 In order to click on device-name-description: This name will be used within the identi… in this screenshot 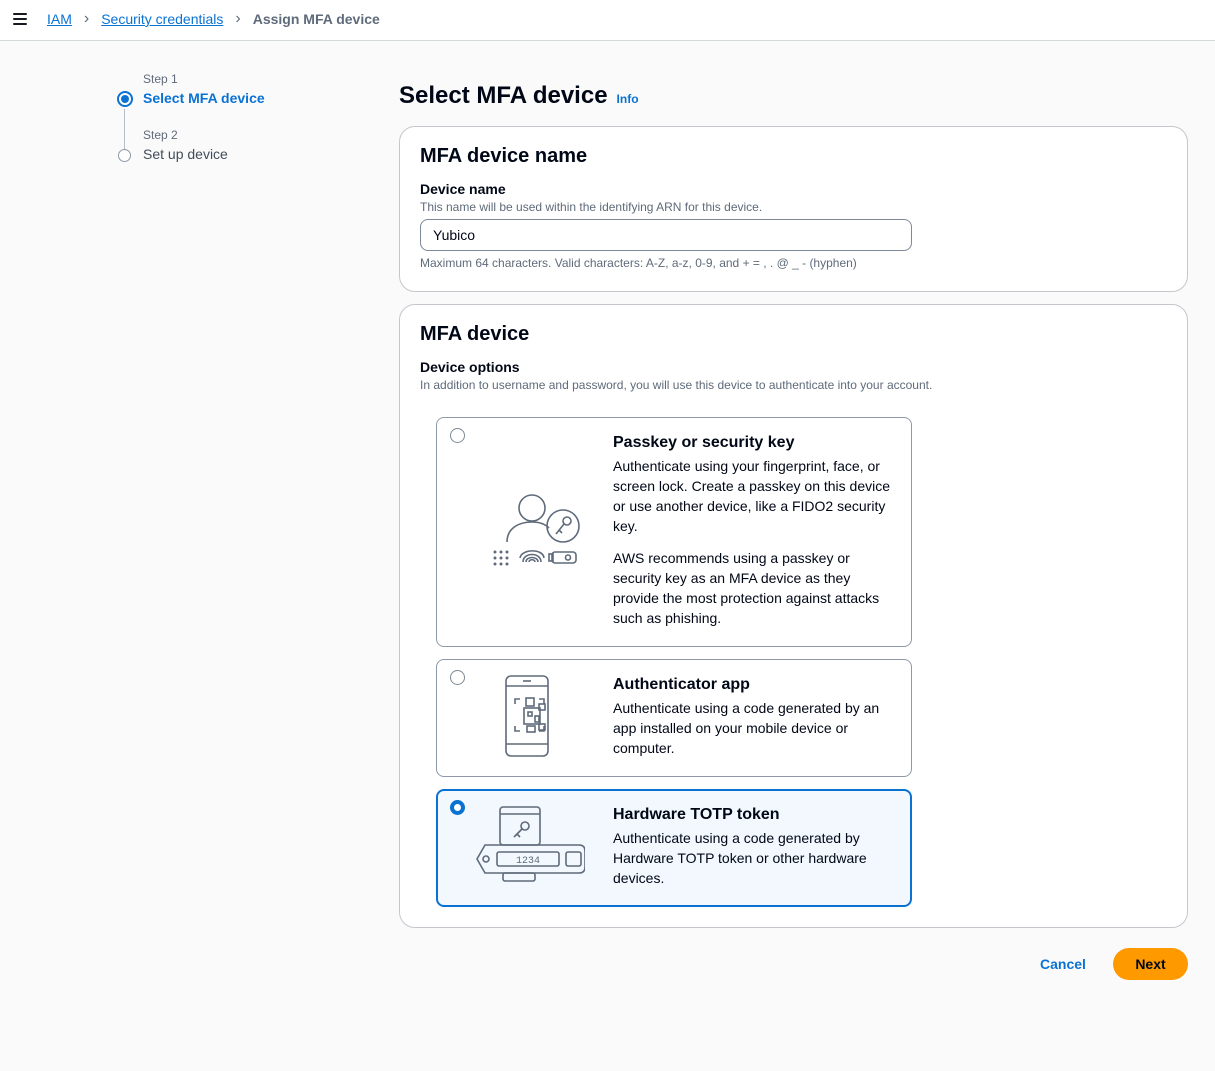, I will do `click(591, 207)`.